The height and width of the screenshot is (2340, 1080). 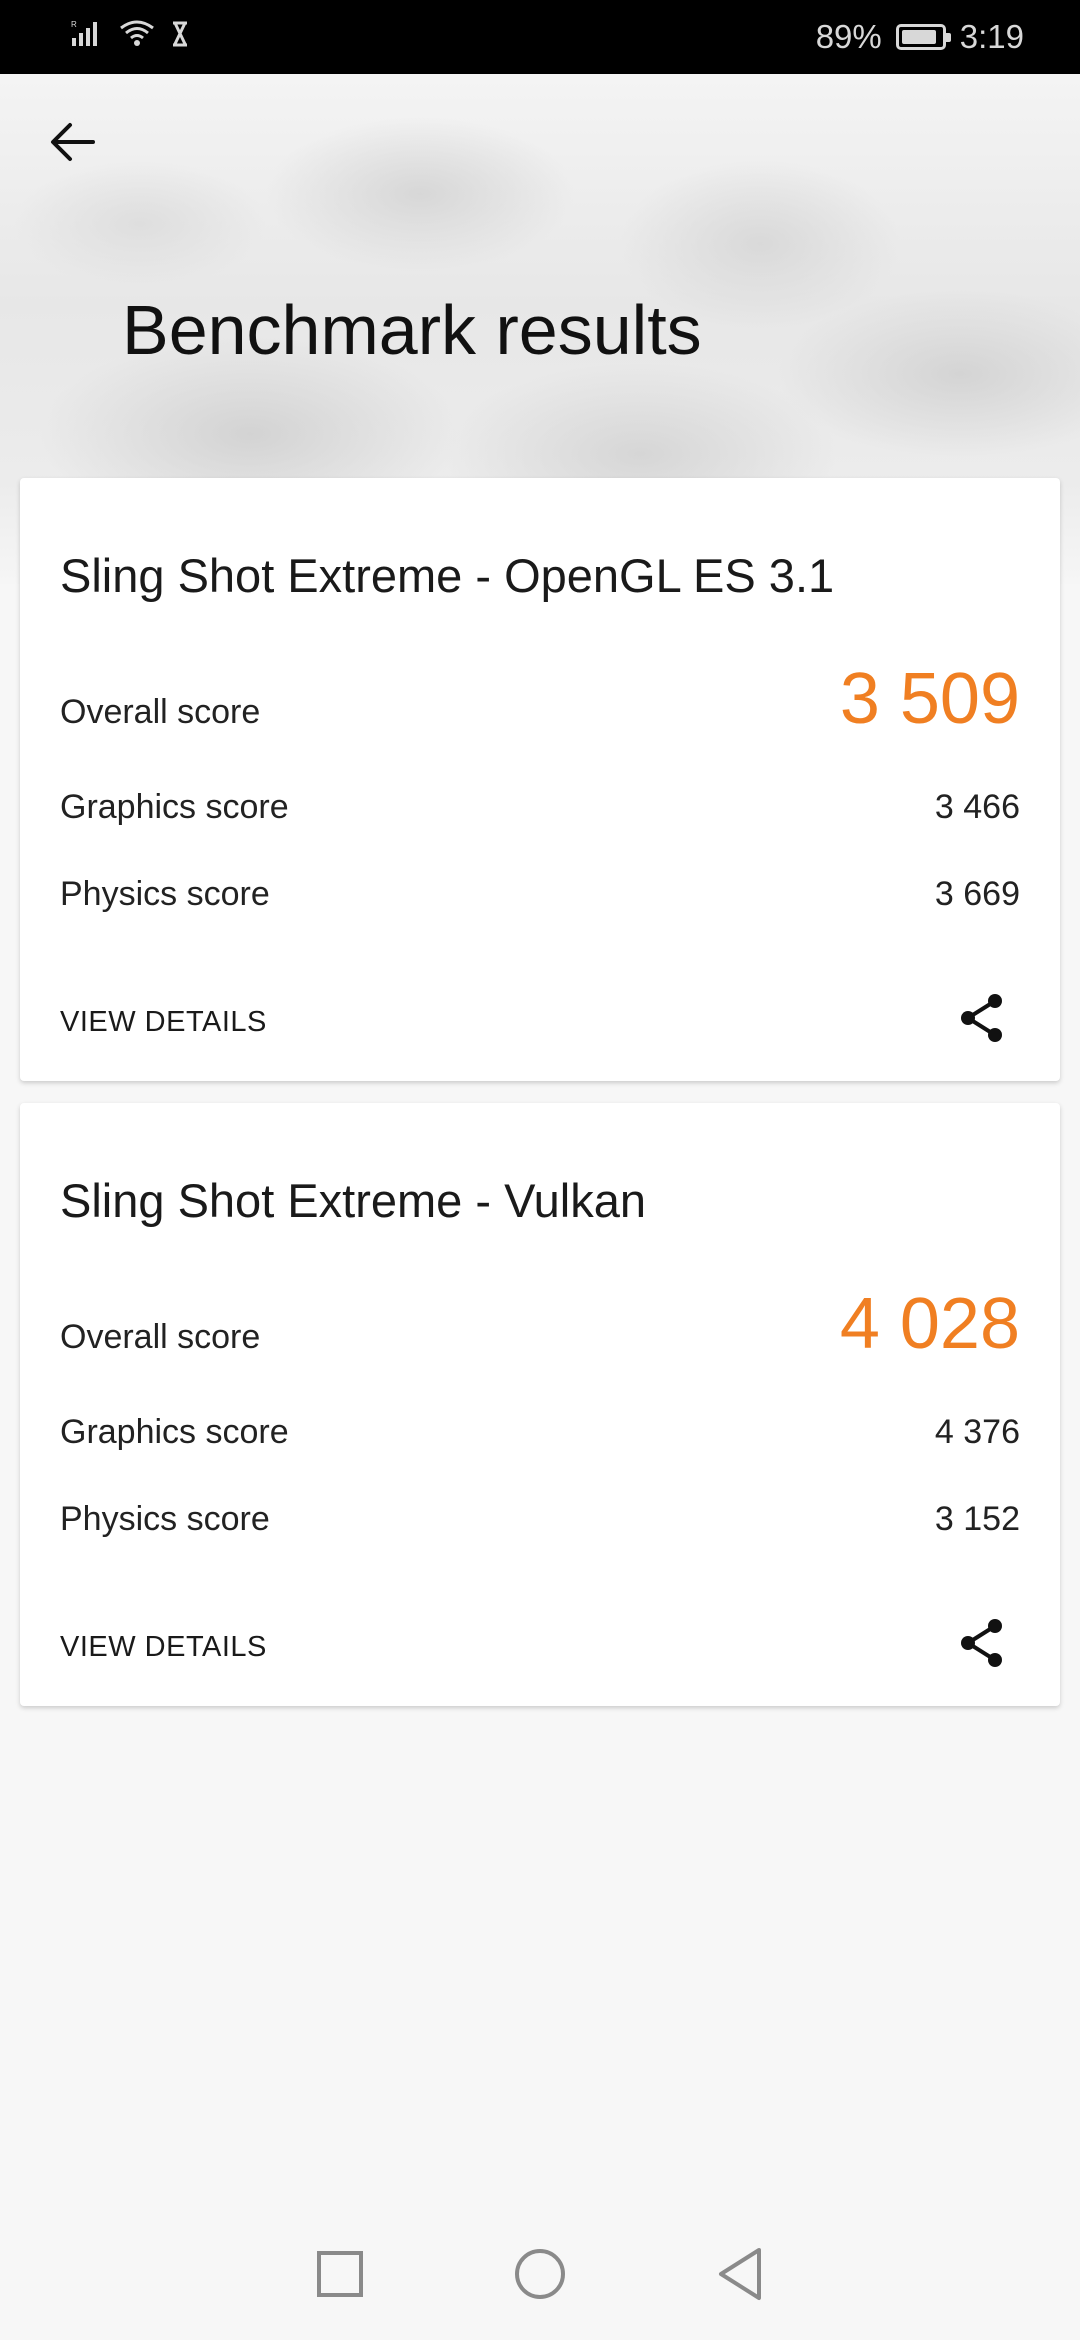 I want to click on back-nav-button, so click(x=740, y=2274).